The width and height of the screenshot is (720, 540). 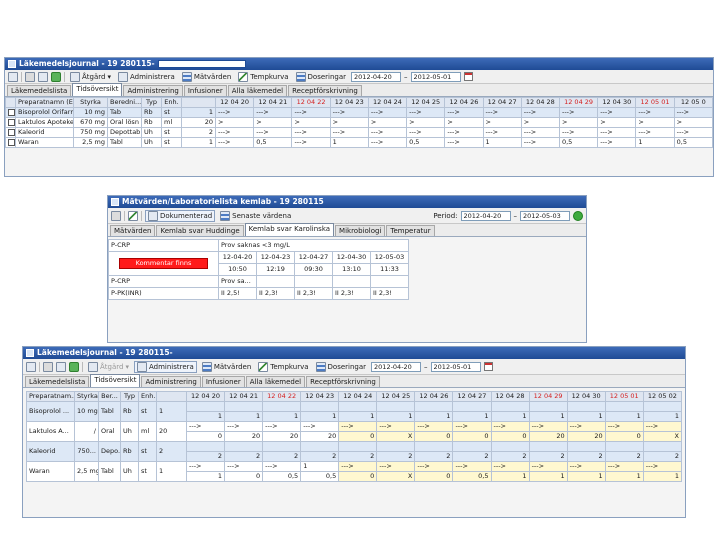 I want to click on column-header: 12 05 01, so click(x=624, y=396).